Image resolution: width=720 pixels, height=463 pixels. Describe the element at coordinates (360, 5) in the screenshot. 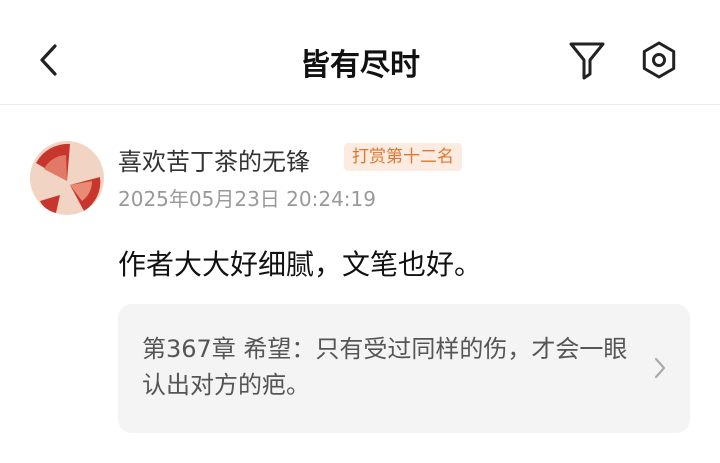

I see `status-bar` at that location.